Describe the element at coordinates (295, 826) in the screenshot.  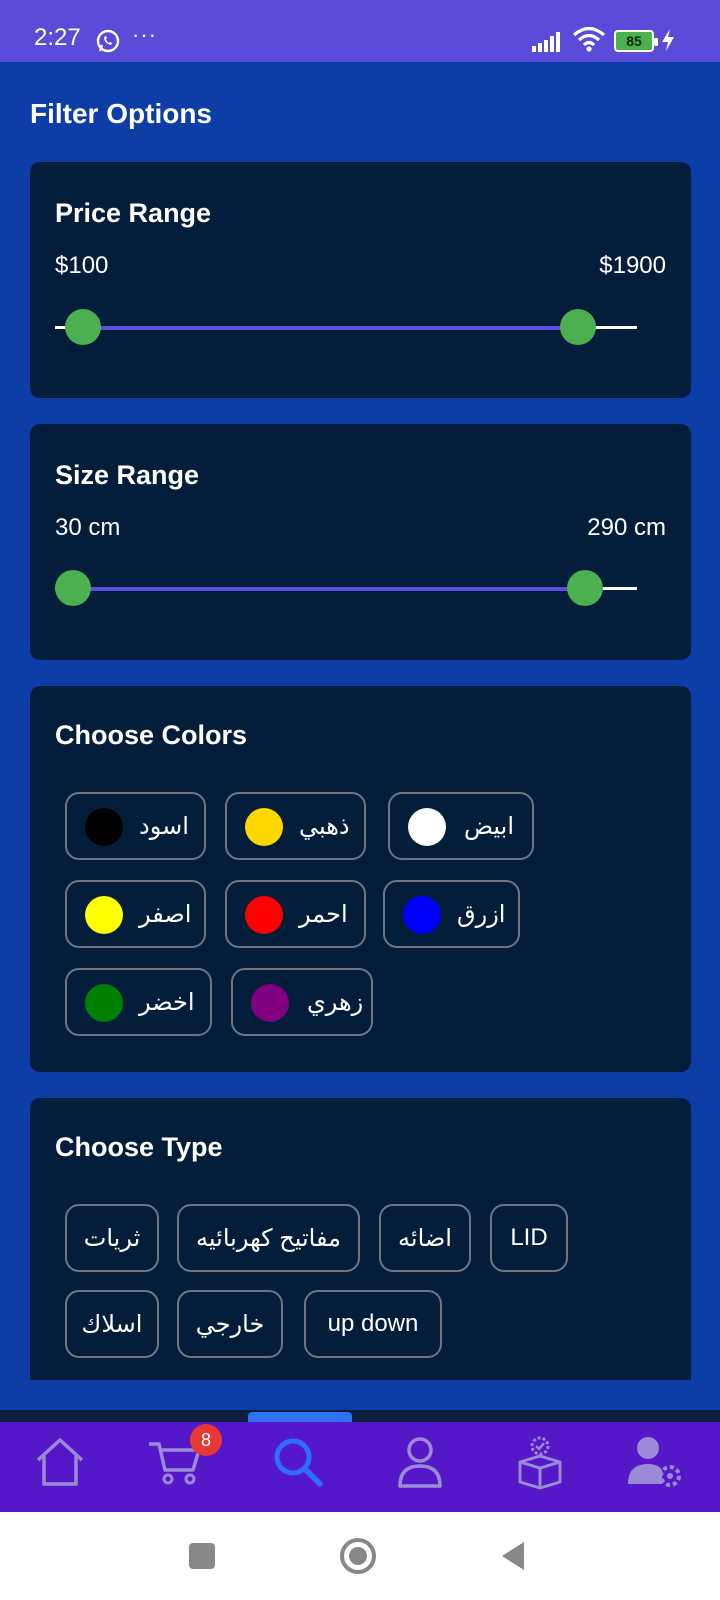
I see `color-chip-gold: ذهبي` at that location.